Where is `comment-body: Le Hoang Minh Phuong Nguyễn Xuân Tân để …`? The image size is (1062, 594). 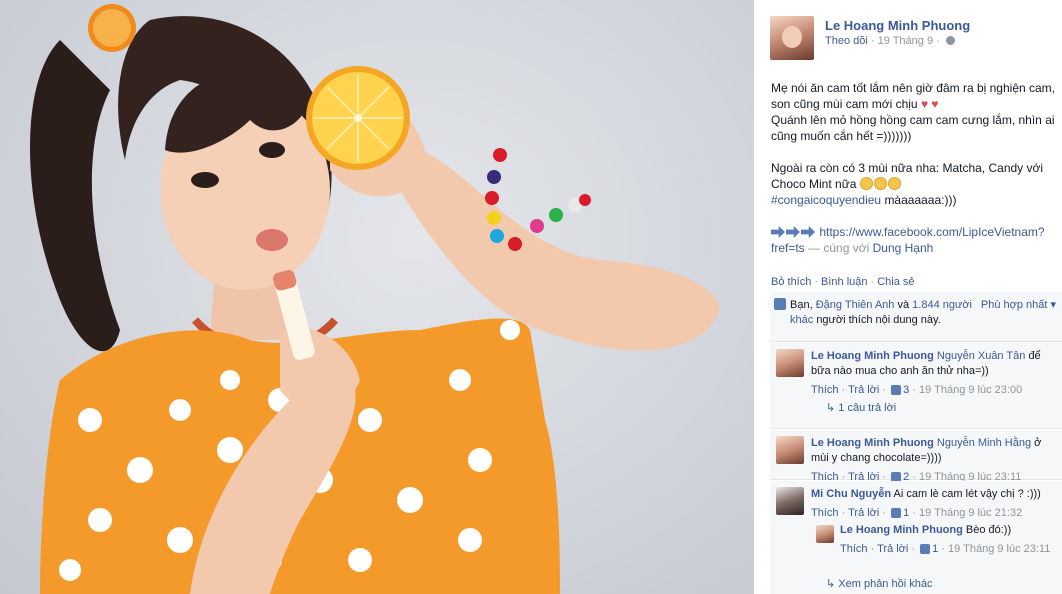 comment-body: Le Hoang Minh Phuong Nguyễn Xuân Tân để … is located at coordinates (933, 373).